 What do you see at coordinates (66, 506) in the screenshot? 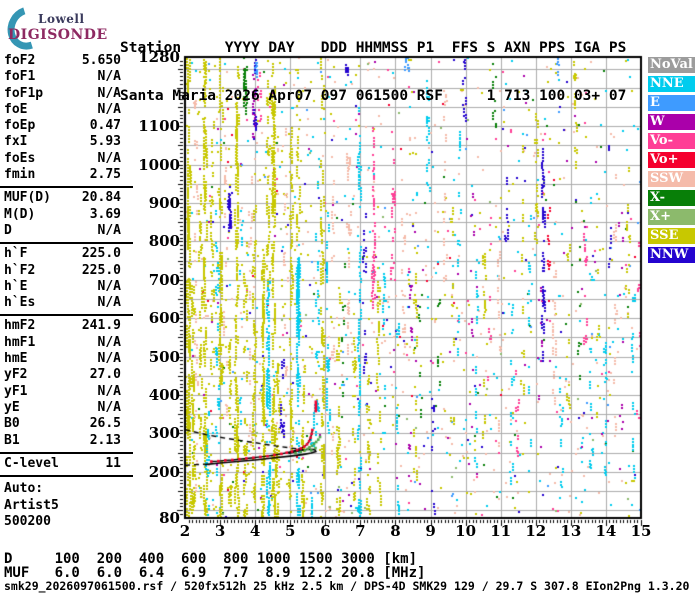
I see `auto-scaler-block: Auto: Artist5 500200` at bounding box center [66, 506].